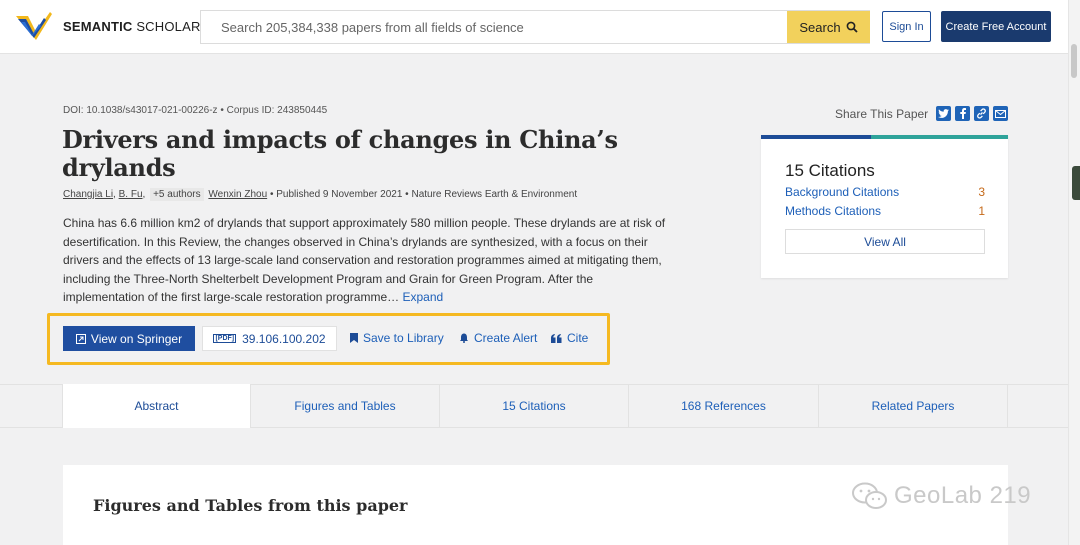 The image size is (1080, 545). I want to click on semantic-scholar-logo, so click(34, 26).